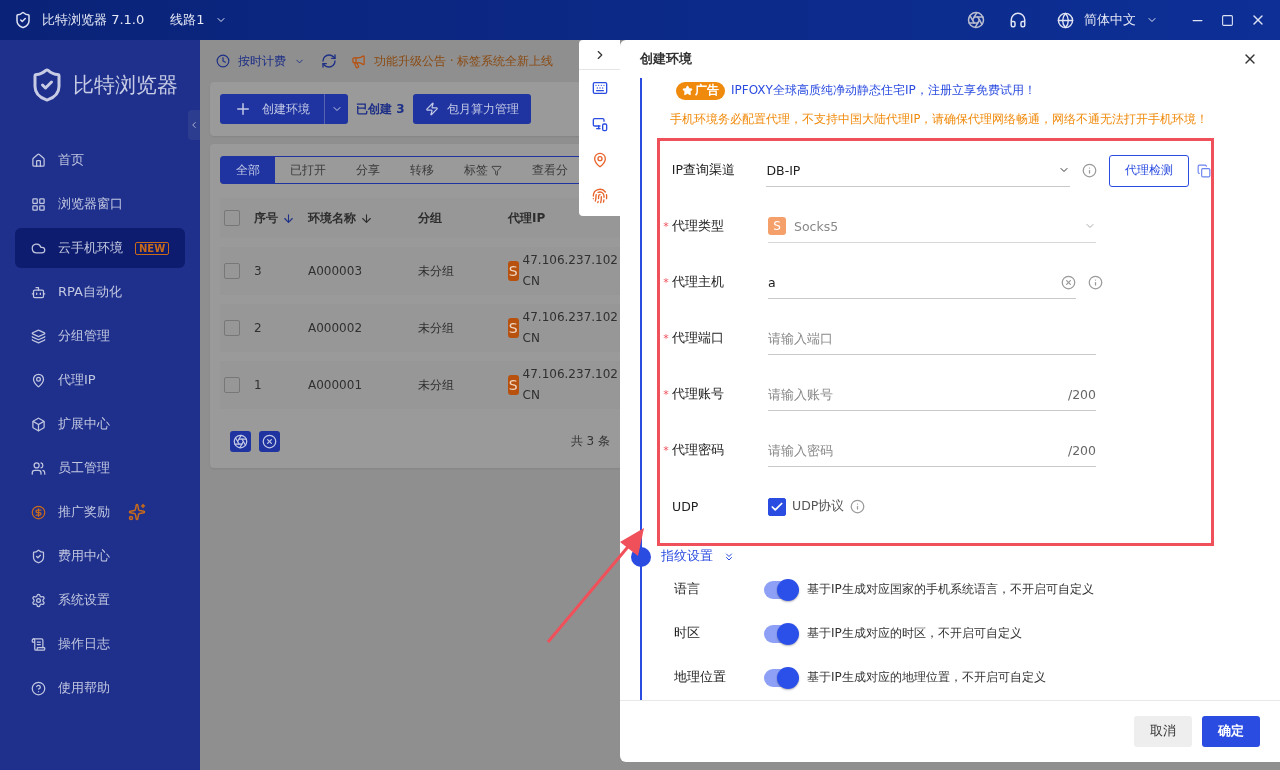 The image size is (1280, 770). I want to click on created-count: 已创建 3, so click(380, 109).